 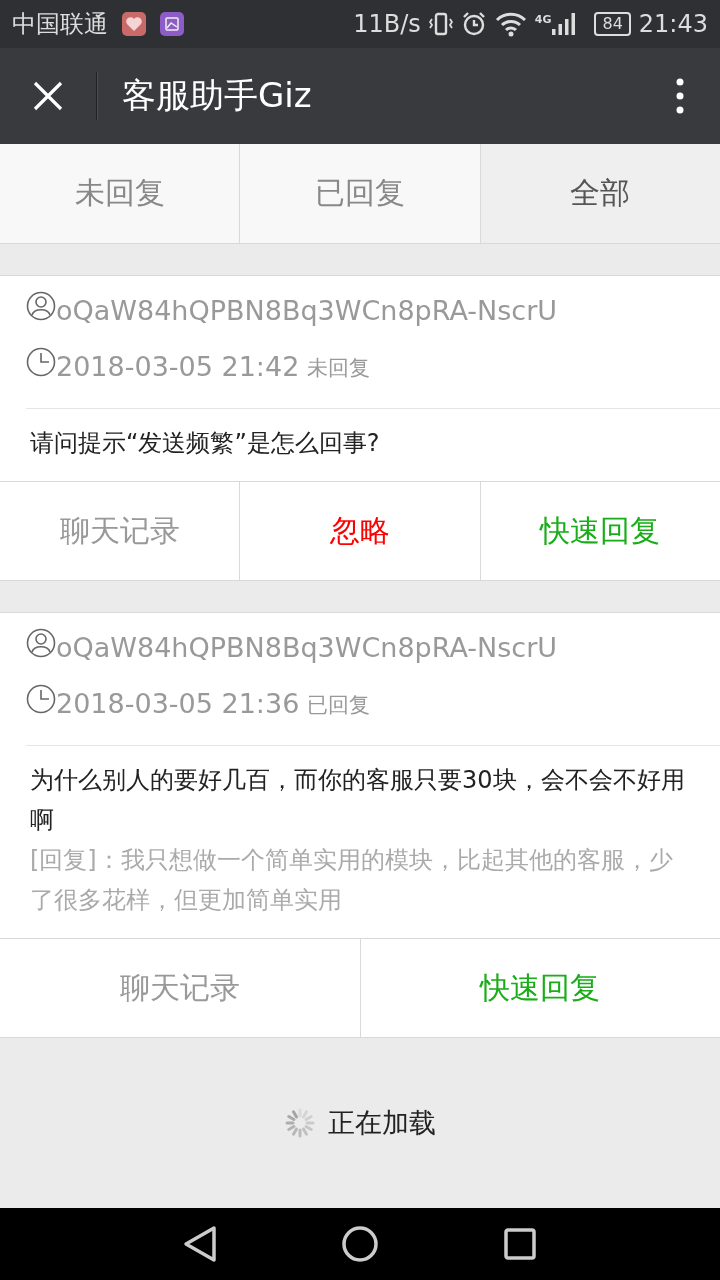 I want to click on message-text: 请问提示“发送频繁”是怎么回事?, so click(x=205, y=443).